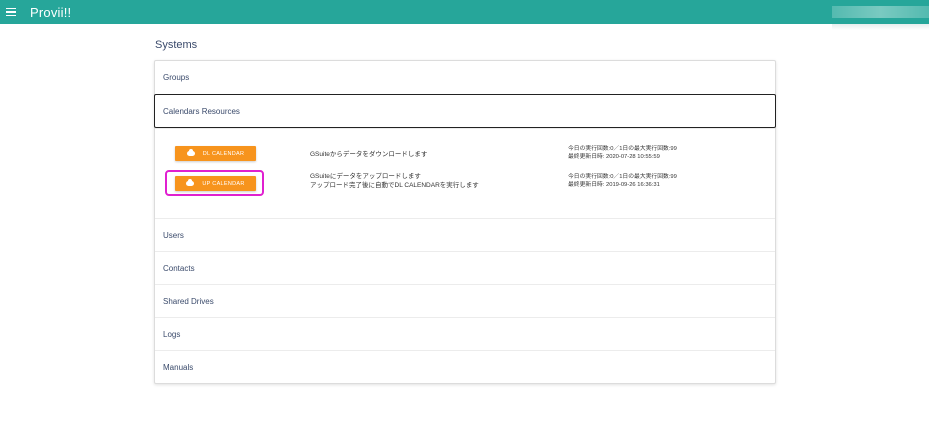  I want to click on panel-item-users: Users, so click(465, 234).